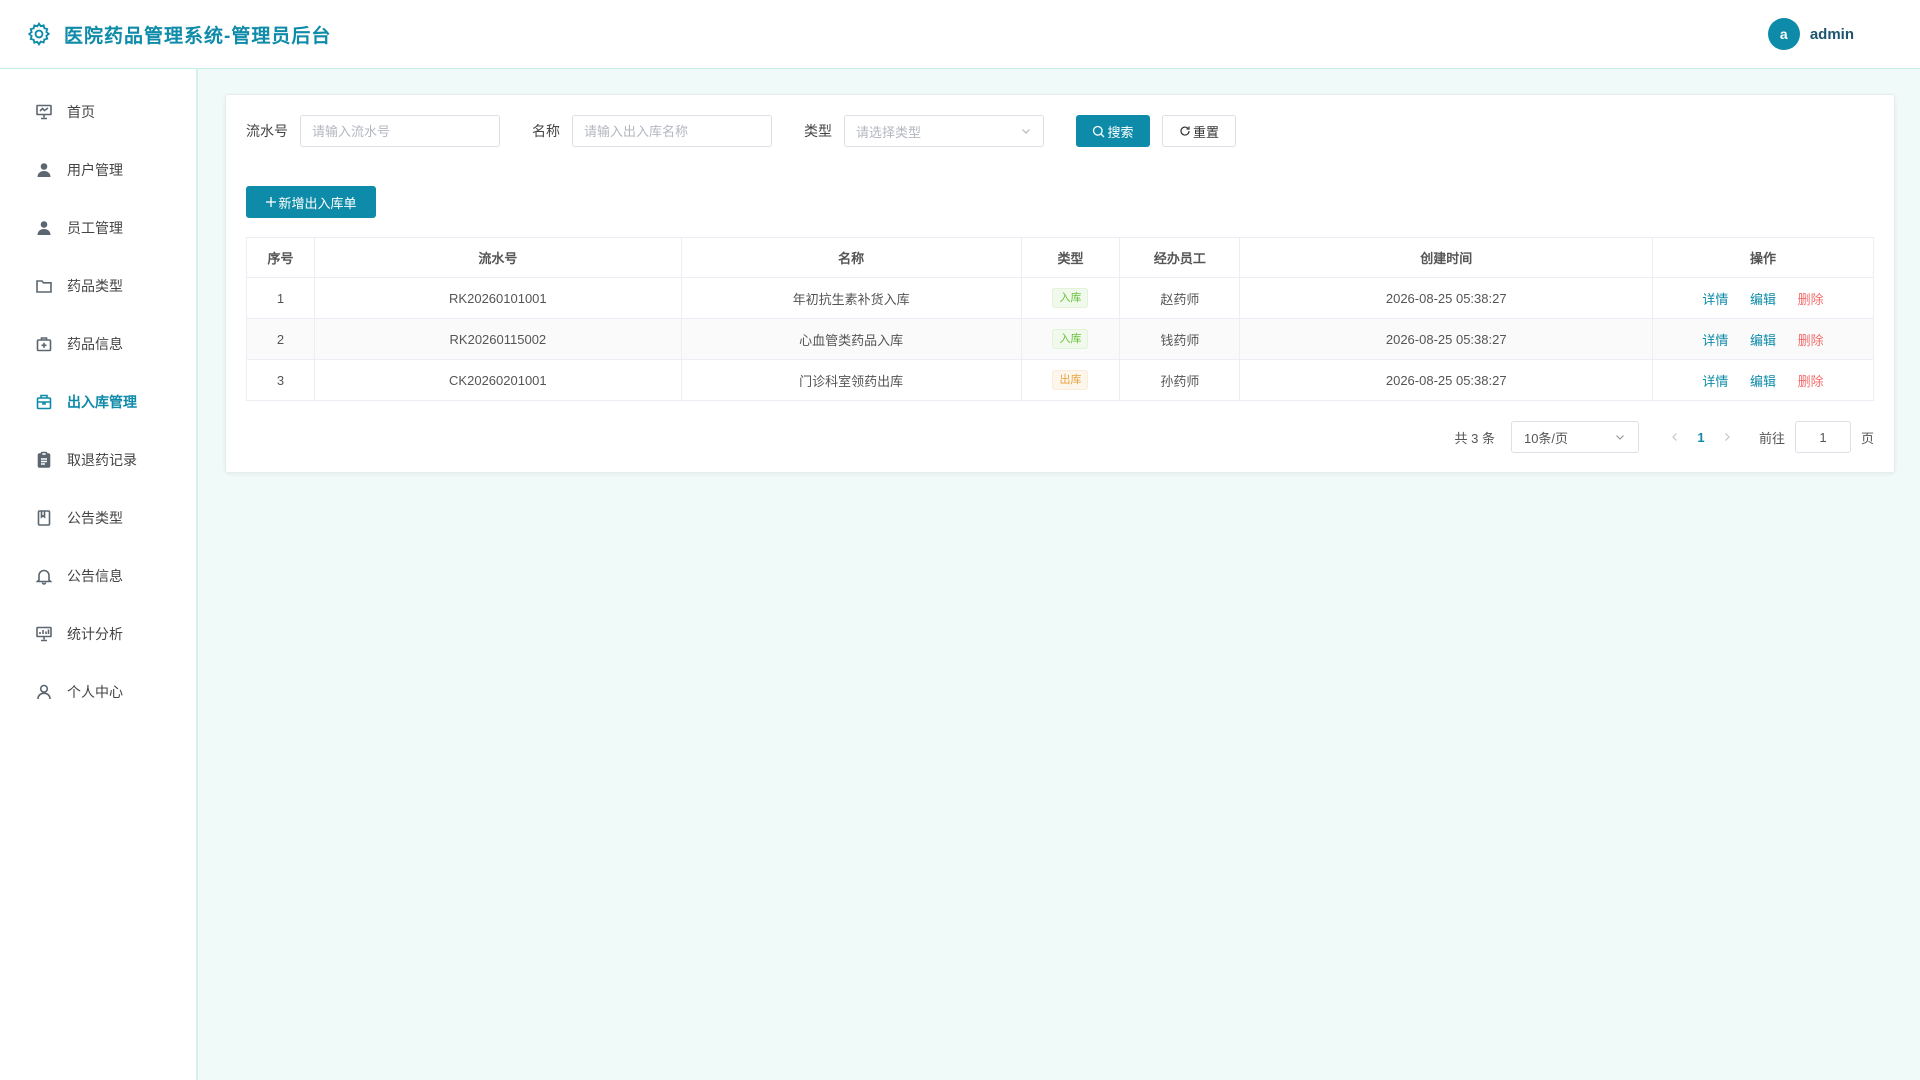 The height and width of the screenshot is (1080, 1920). Describe the element at coordinates (1783, 34) in the screenshot. I see `avatar: a` at that location.